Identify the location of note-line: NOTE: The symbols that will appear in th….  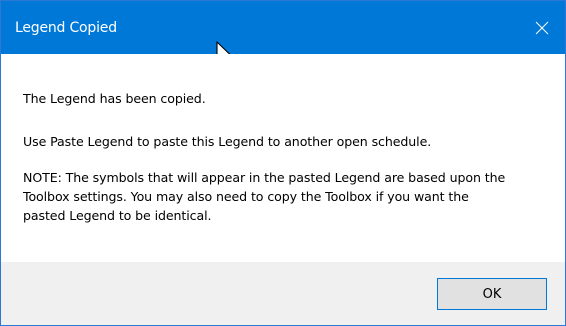
(264, 177).